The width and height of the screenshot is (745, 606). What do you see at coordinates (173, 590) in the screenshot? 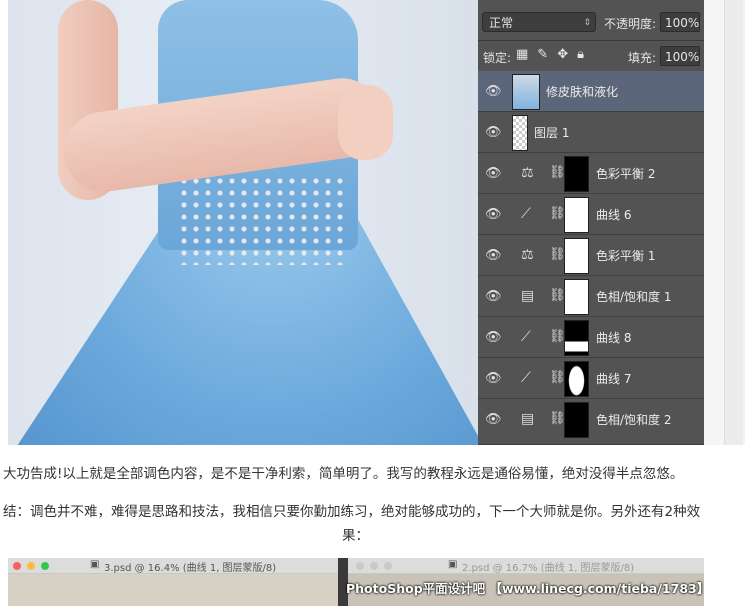
I see `left-canvas` at bounding box center [173, 590].